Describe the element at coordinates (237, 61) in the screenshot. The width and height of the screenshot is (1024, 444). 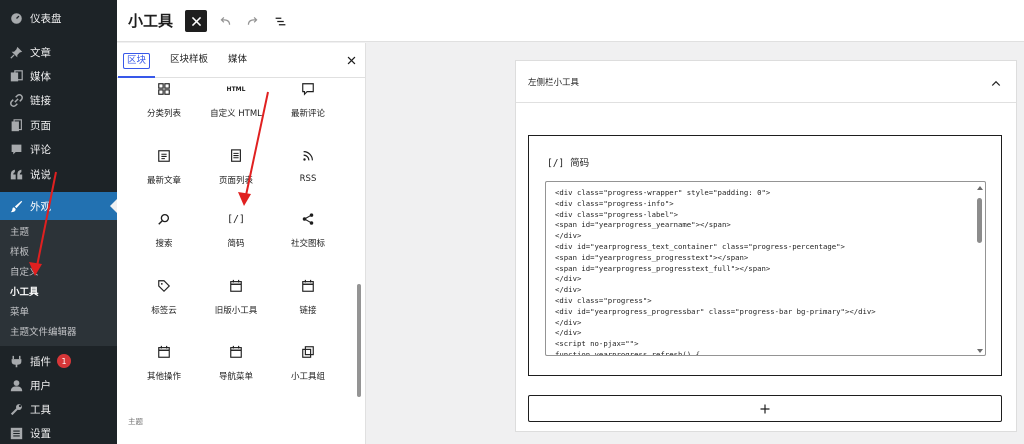
I see `tab-media: 媒体` at that location.